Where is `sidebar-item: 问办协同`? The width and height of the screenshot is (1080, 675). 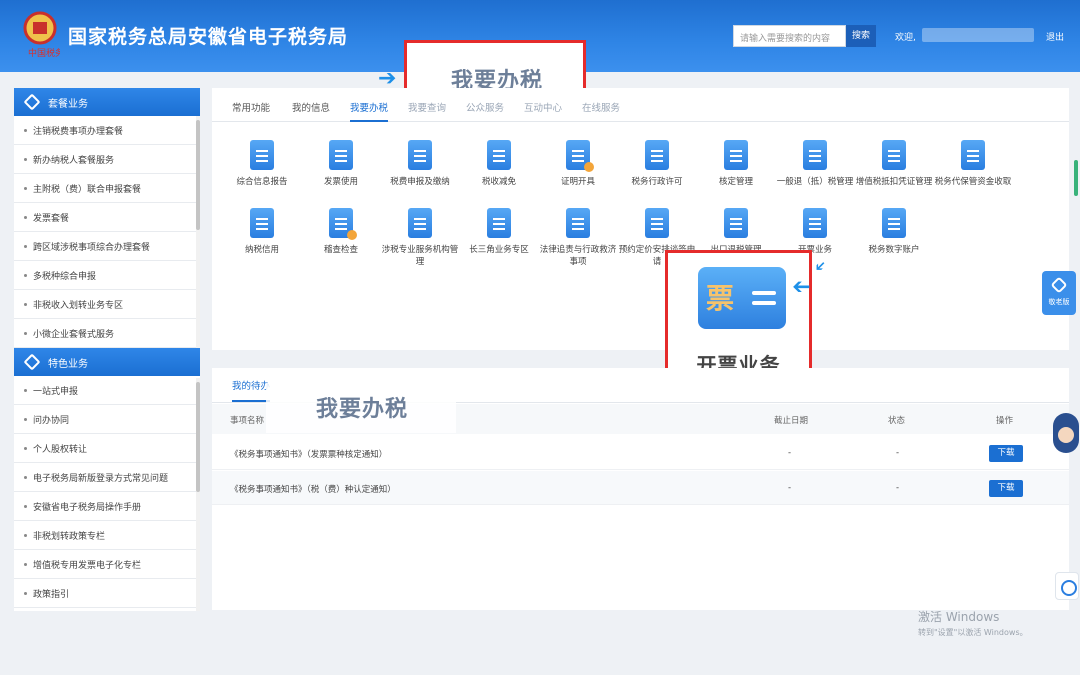
sidebar-item: 问办协同 is located at coordinates (107, 419).